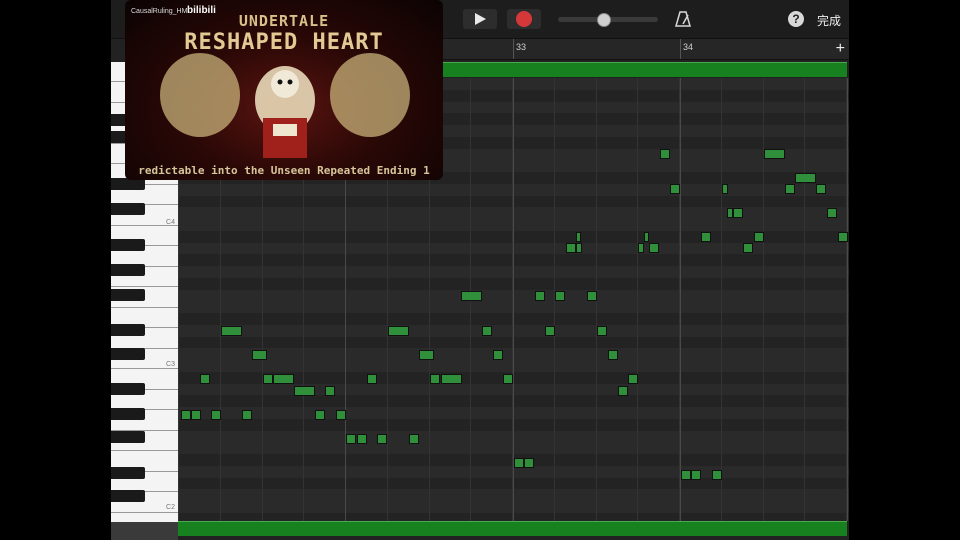  I want to click on metronome-icon, so click(683, 19).